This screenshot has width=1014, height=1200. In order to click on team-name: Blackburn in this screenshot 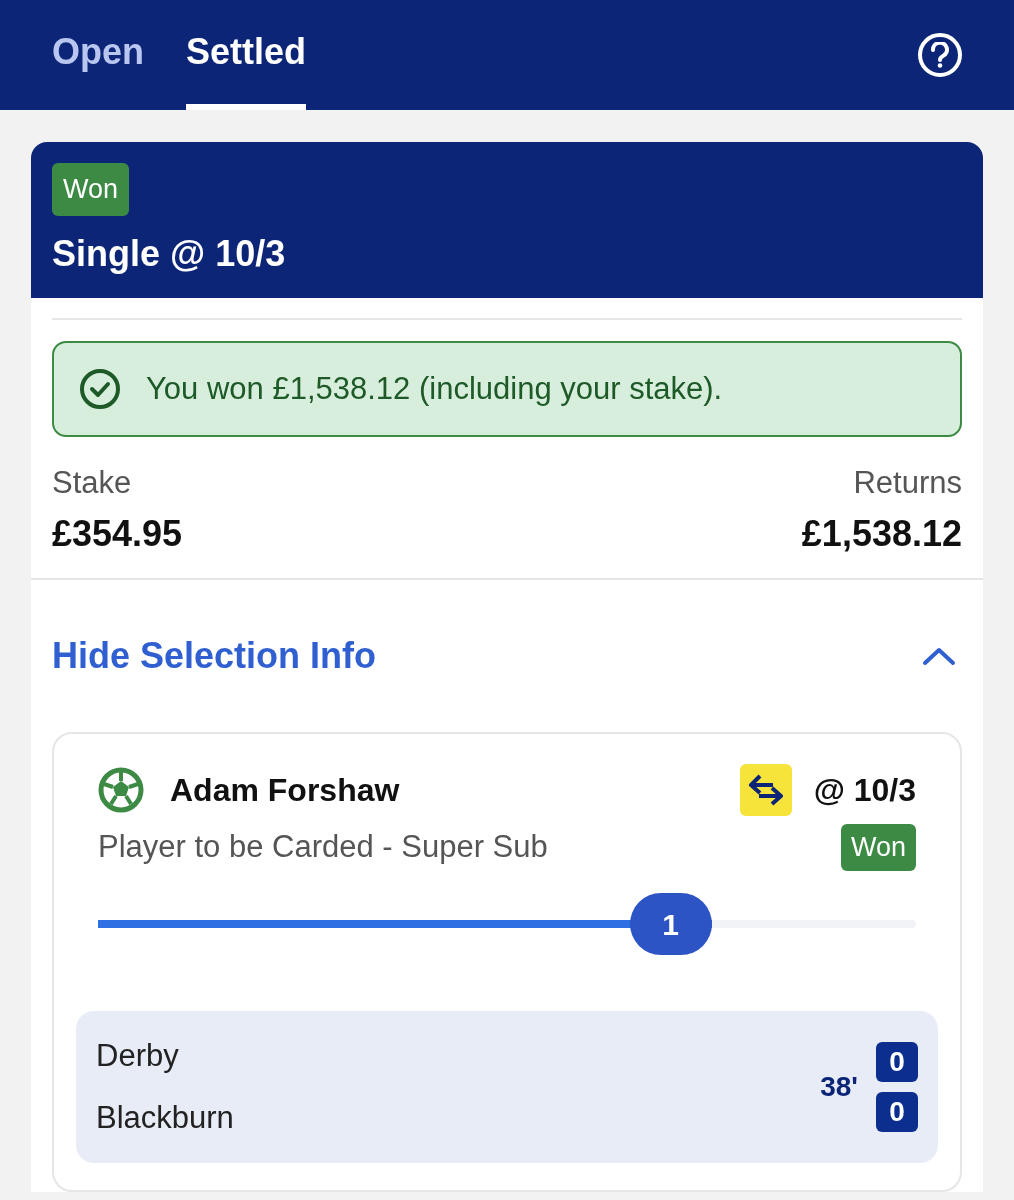, I will do `click(165, 1118)`.